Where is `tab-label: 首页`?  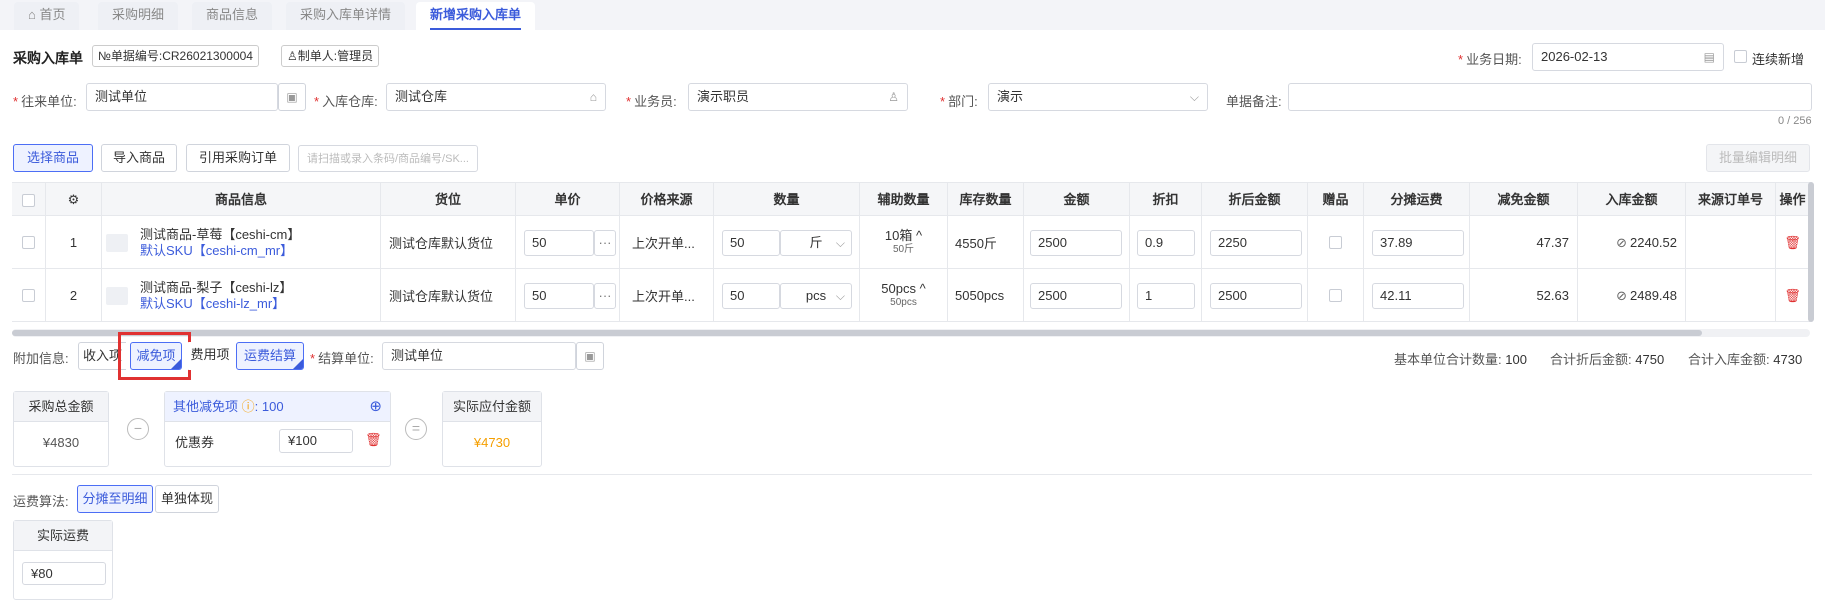
tab-label: 首页 is located at coordinates (52, 14).